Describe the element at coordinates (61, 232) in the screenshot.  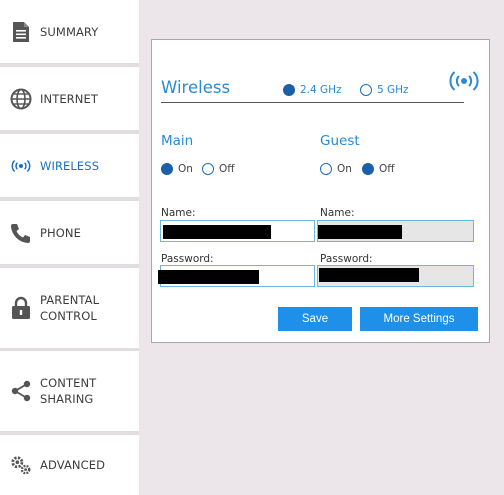
I see `sidebar-item-label: PHONE` at that location.